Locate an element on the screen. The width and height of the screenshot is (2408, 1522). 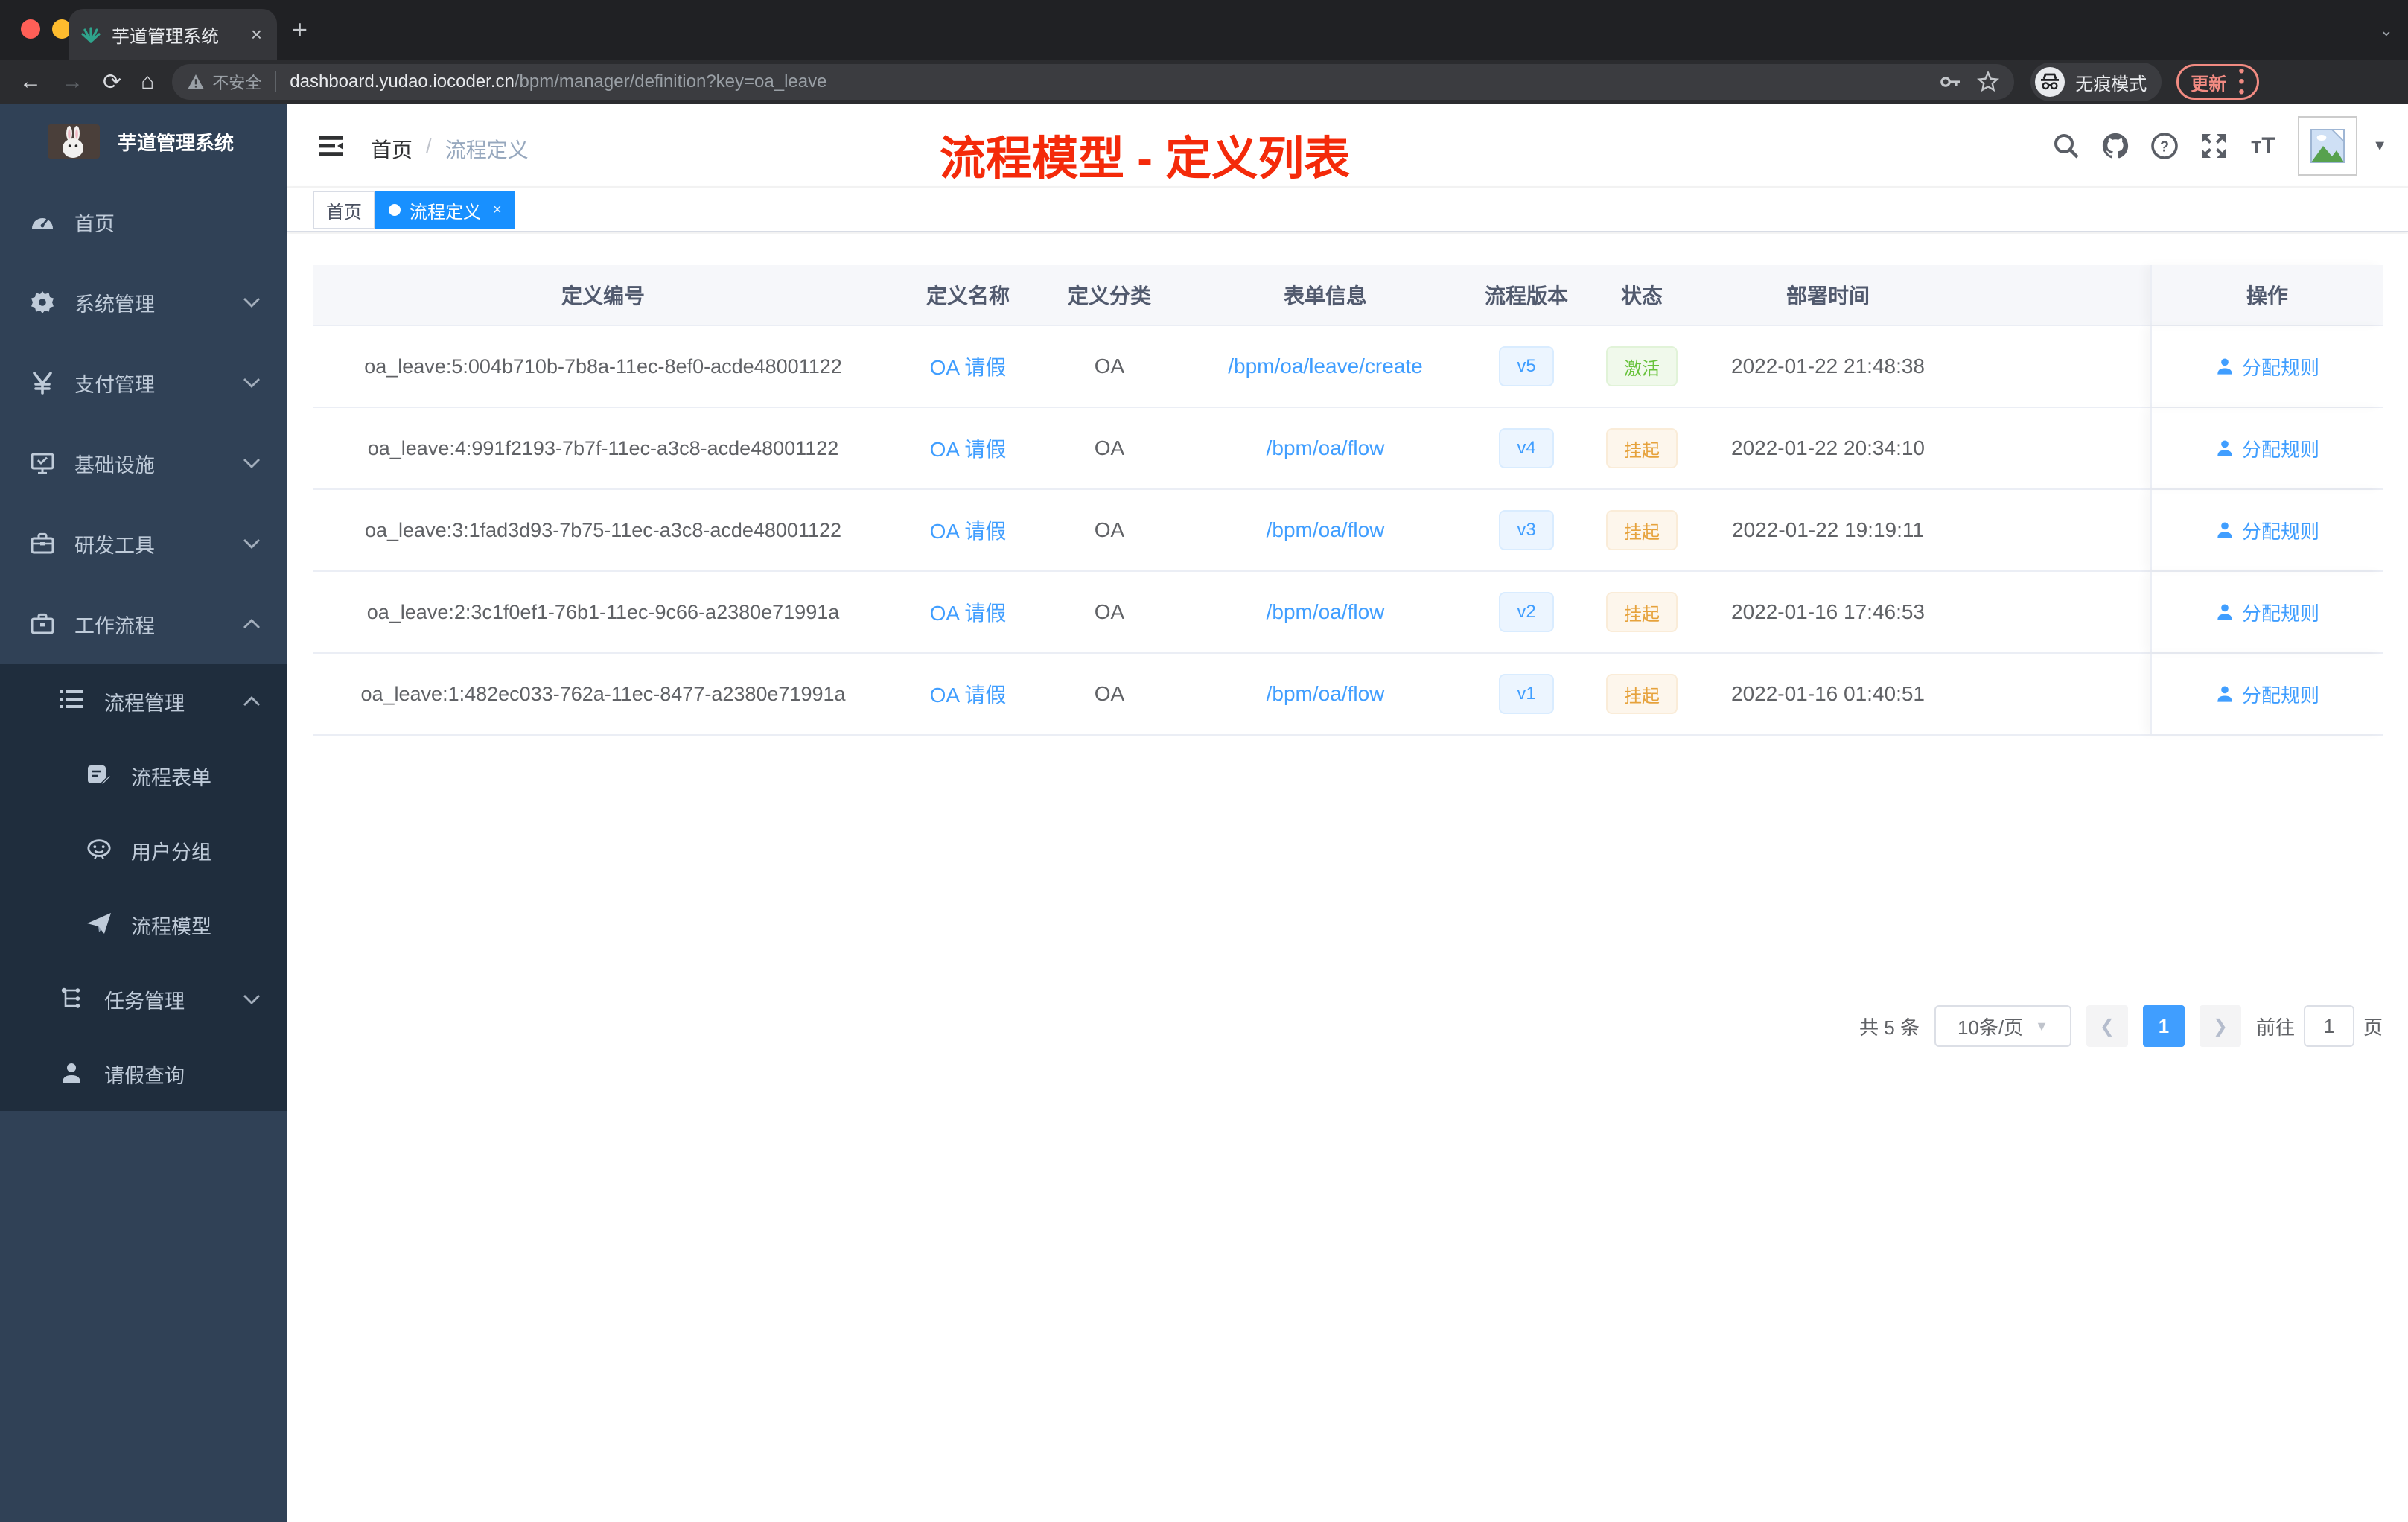
tag-label: 首页 is located at coordinates (344, 212).